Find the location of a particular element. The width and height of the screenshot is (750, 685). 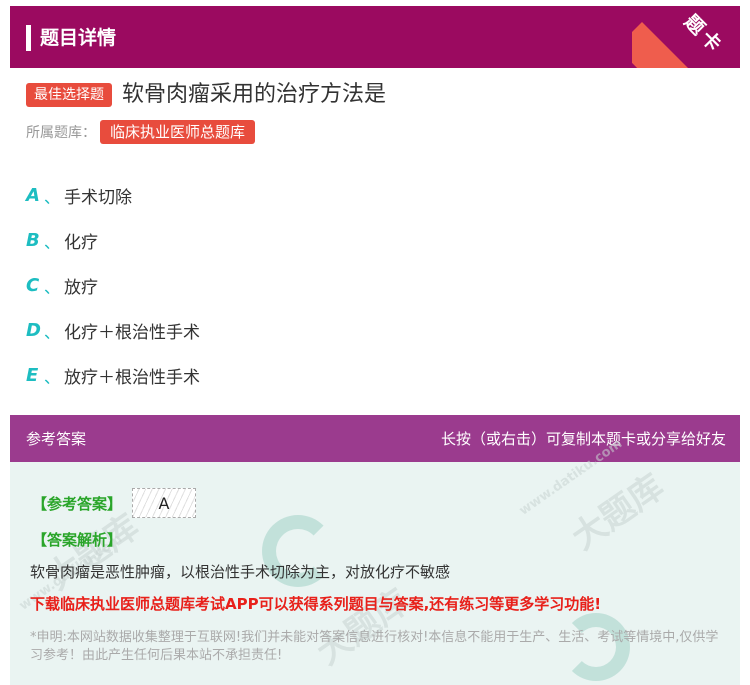

ribbon-label: 题卡 is located at coordinates (703, 34).